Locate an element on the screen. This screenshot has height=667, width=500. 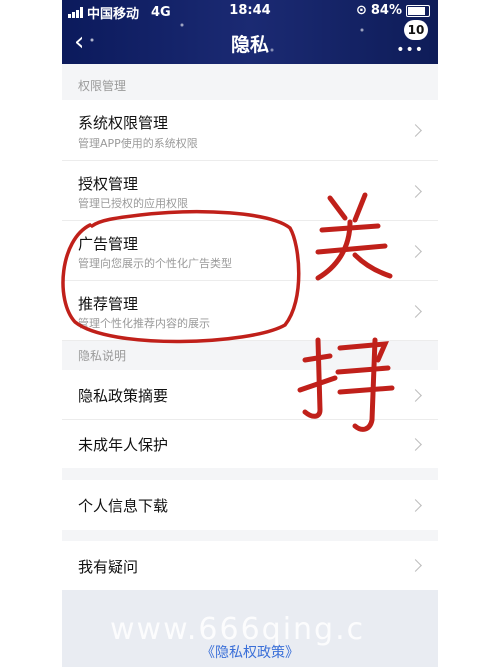
rotation-lock-icon: ⊙ is located at coordinates (361, 10).